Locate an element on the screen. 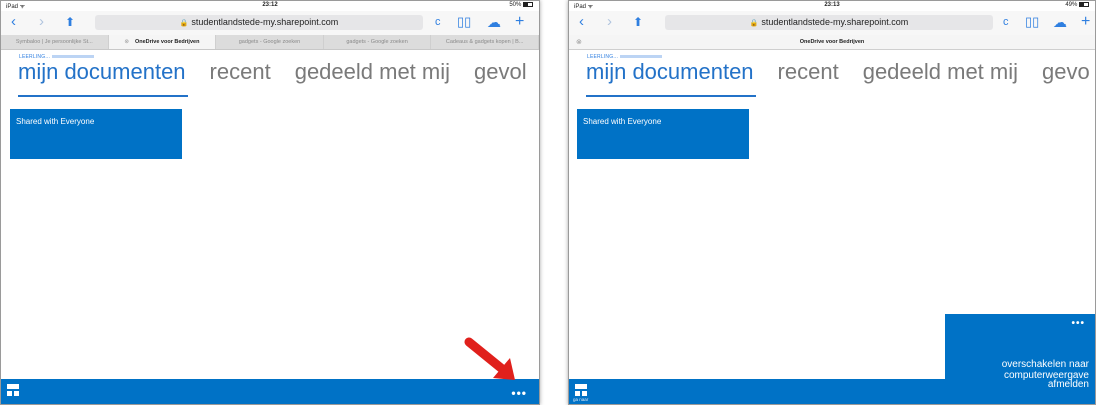  battery-percent: 50% is located at coordinates (515, 5).